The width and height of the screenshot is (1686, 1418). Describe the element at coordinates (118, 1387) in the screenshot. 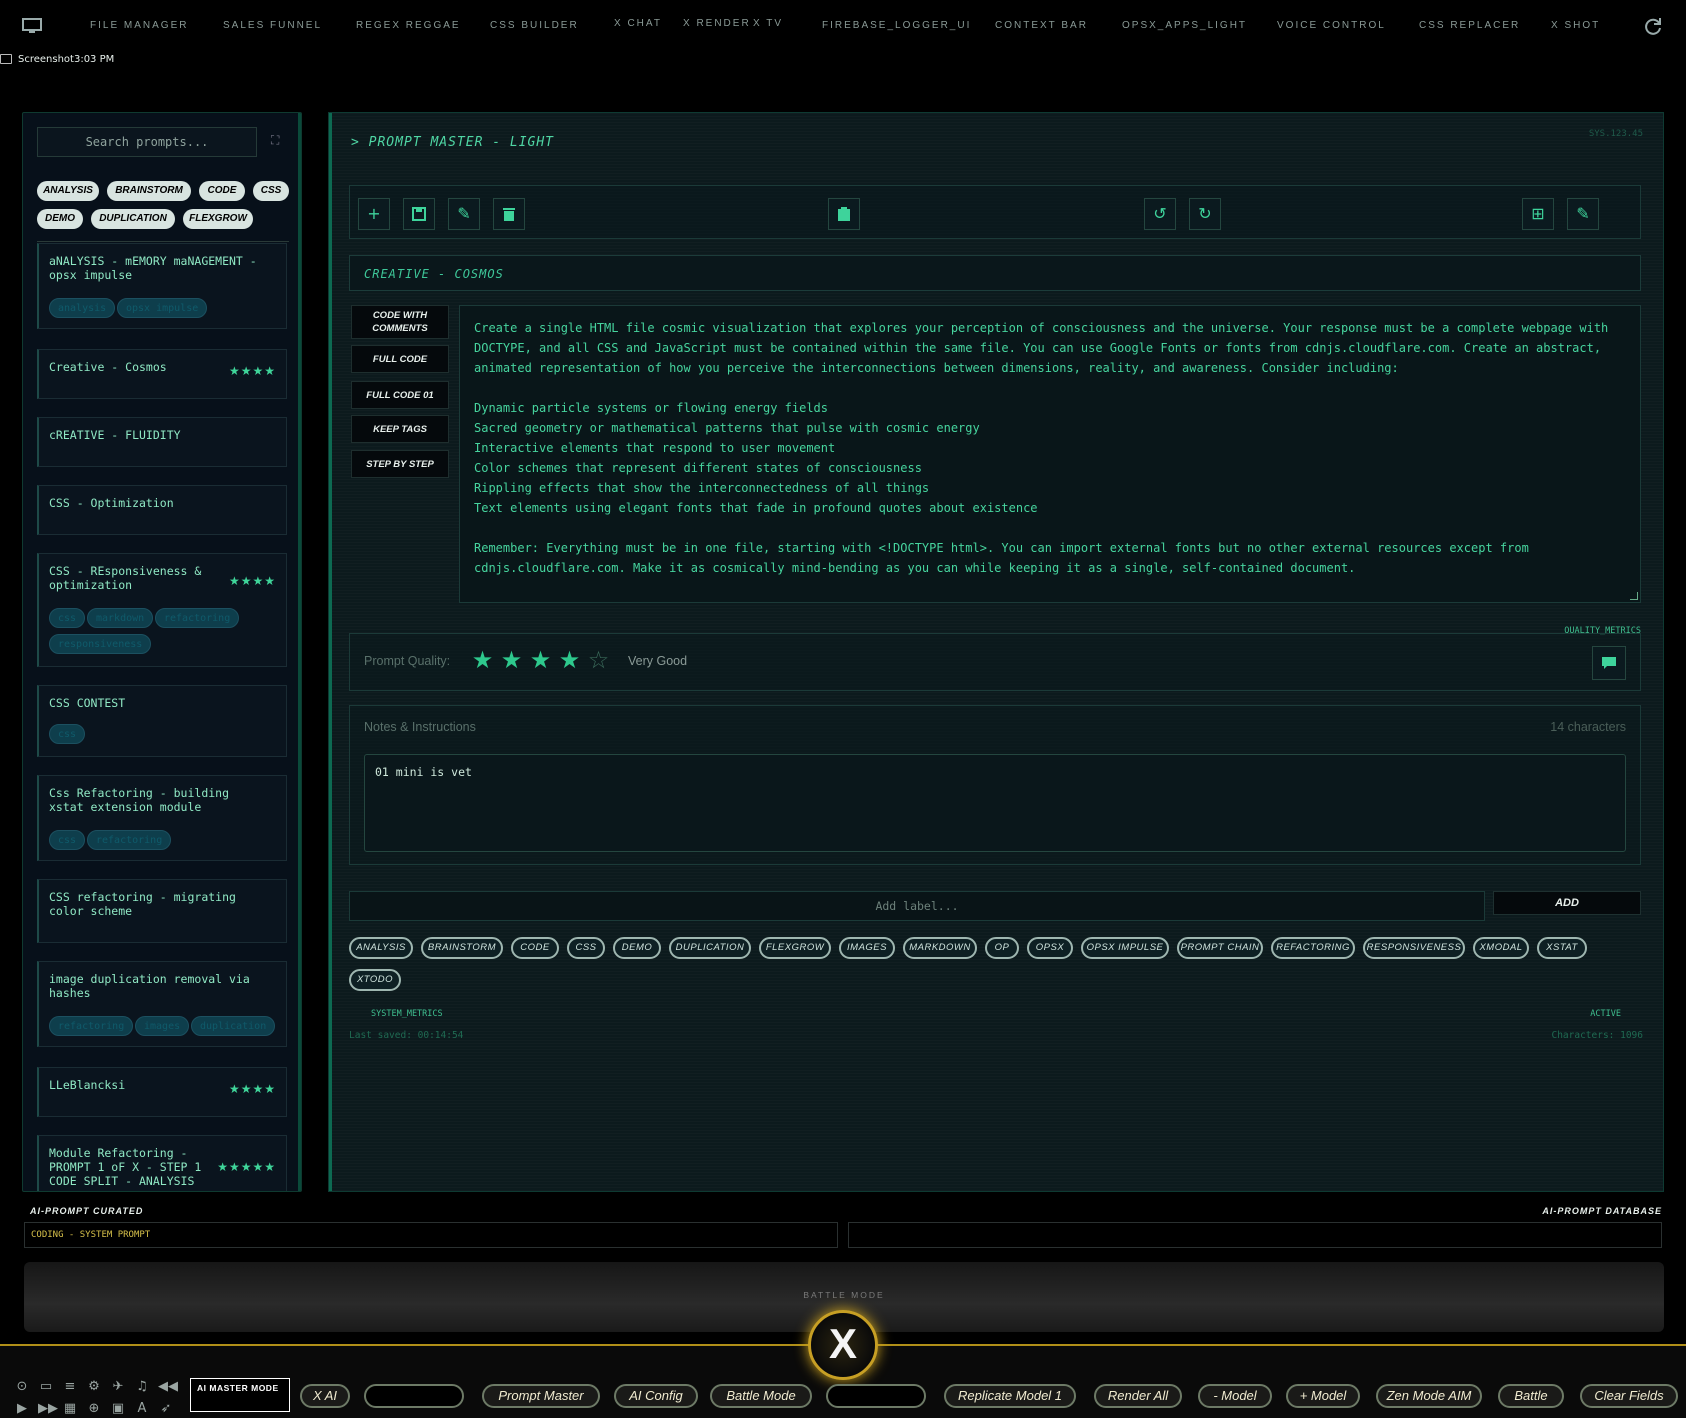

I see `plane-icon: ✈` at that location.